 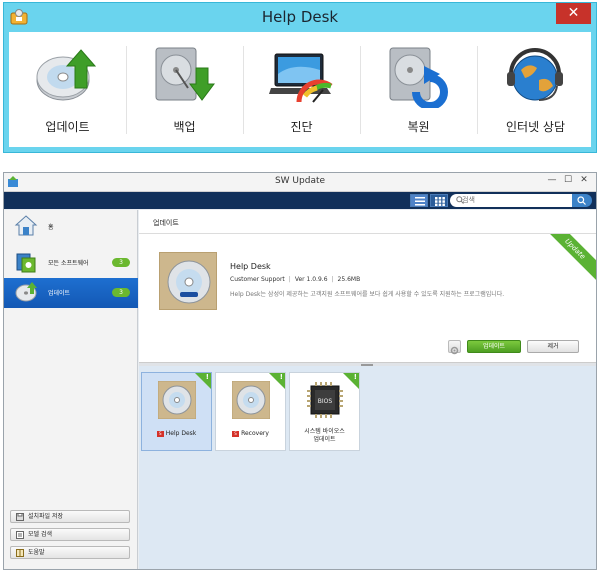 What do you see at coordinates (418, 127) in the screenshot?
I see `tile-restore-label: 복원` at bounding box center [418, 127].